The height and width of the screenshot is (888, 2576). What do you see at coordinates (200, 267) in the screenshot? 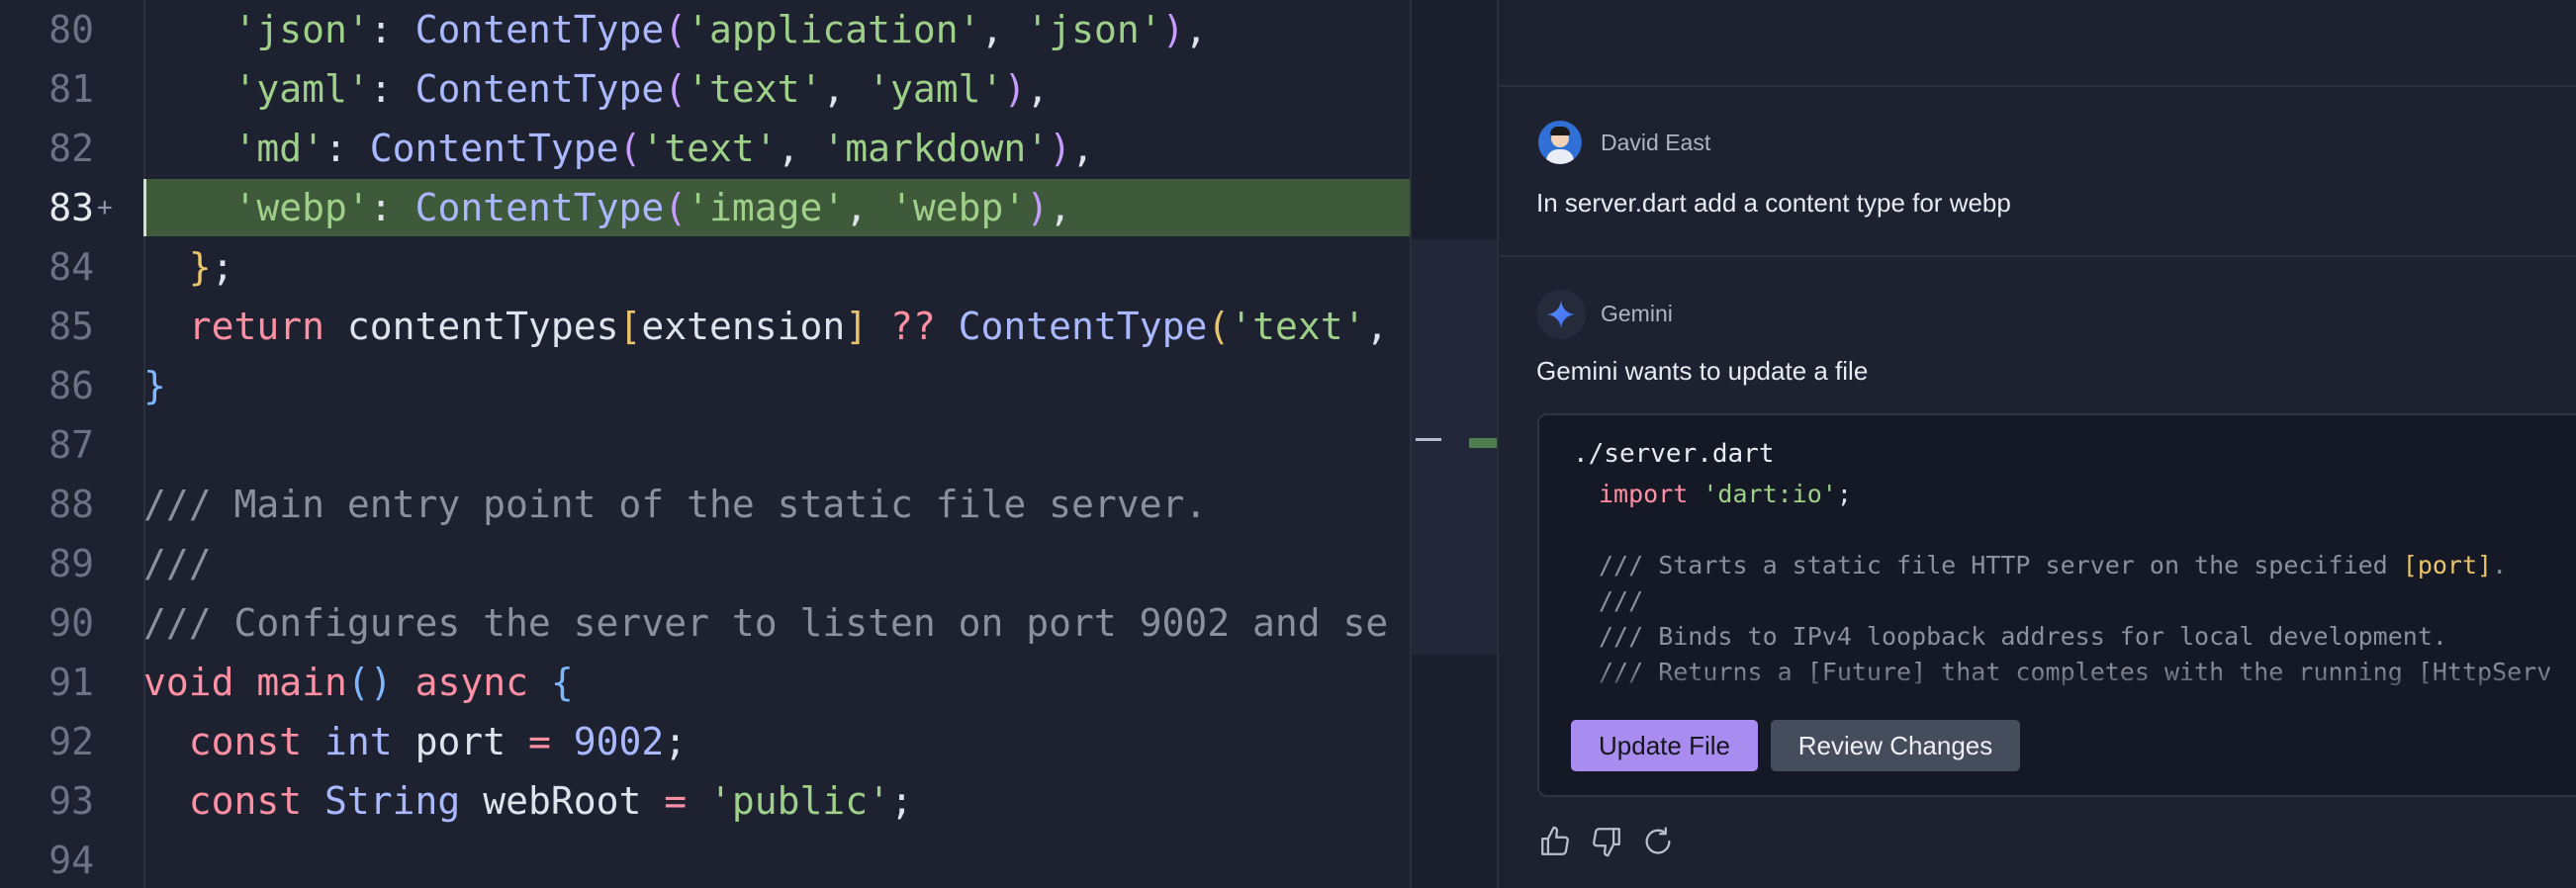
I see `code-token: }` at bounding box center [200, 267].